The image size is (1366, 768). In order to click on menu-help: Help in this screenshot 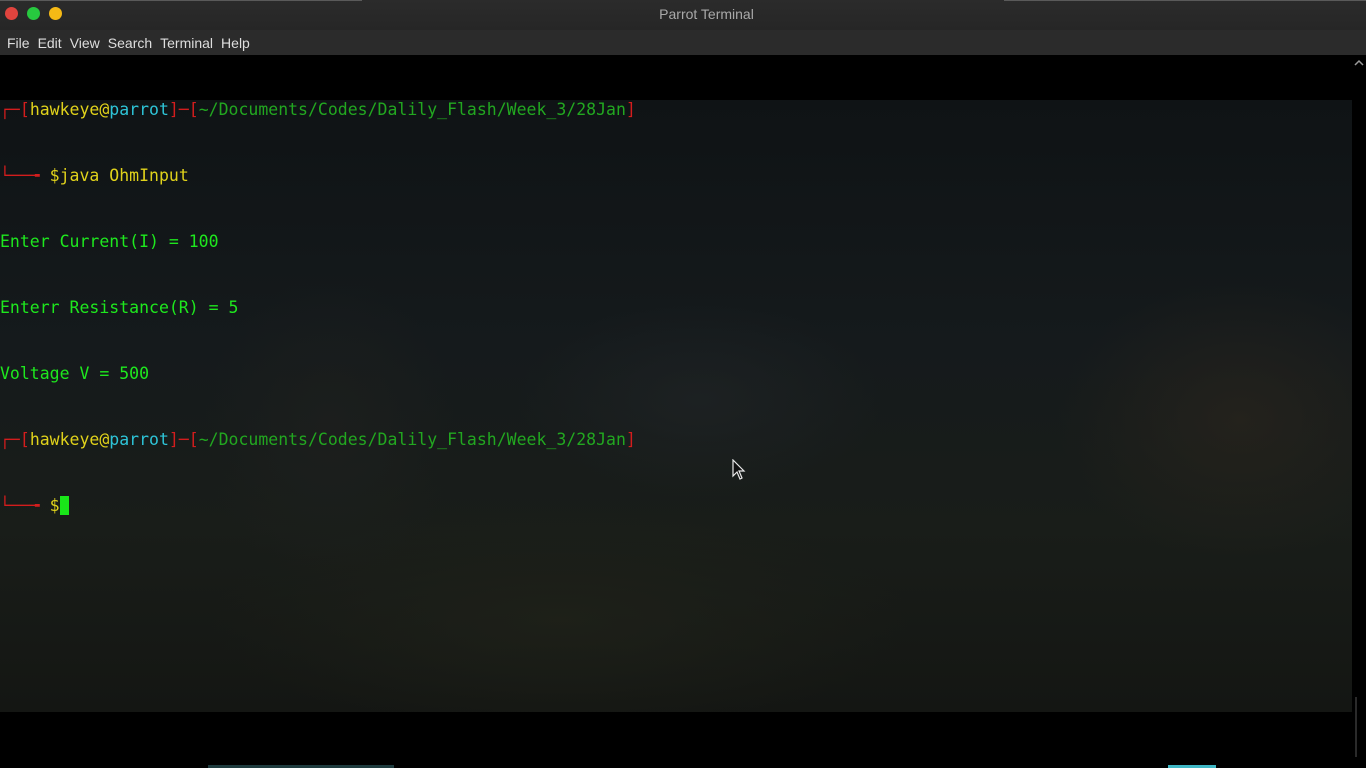, I will do `click(232, 43)`.